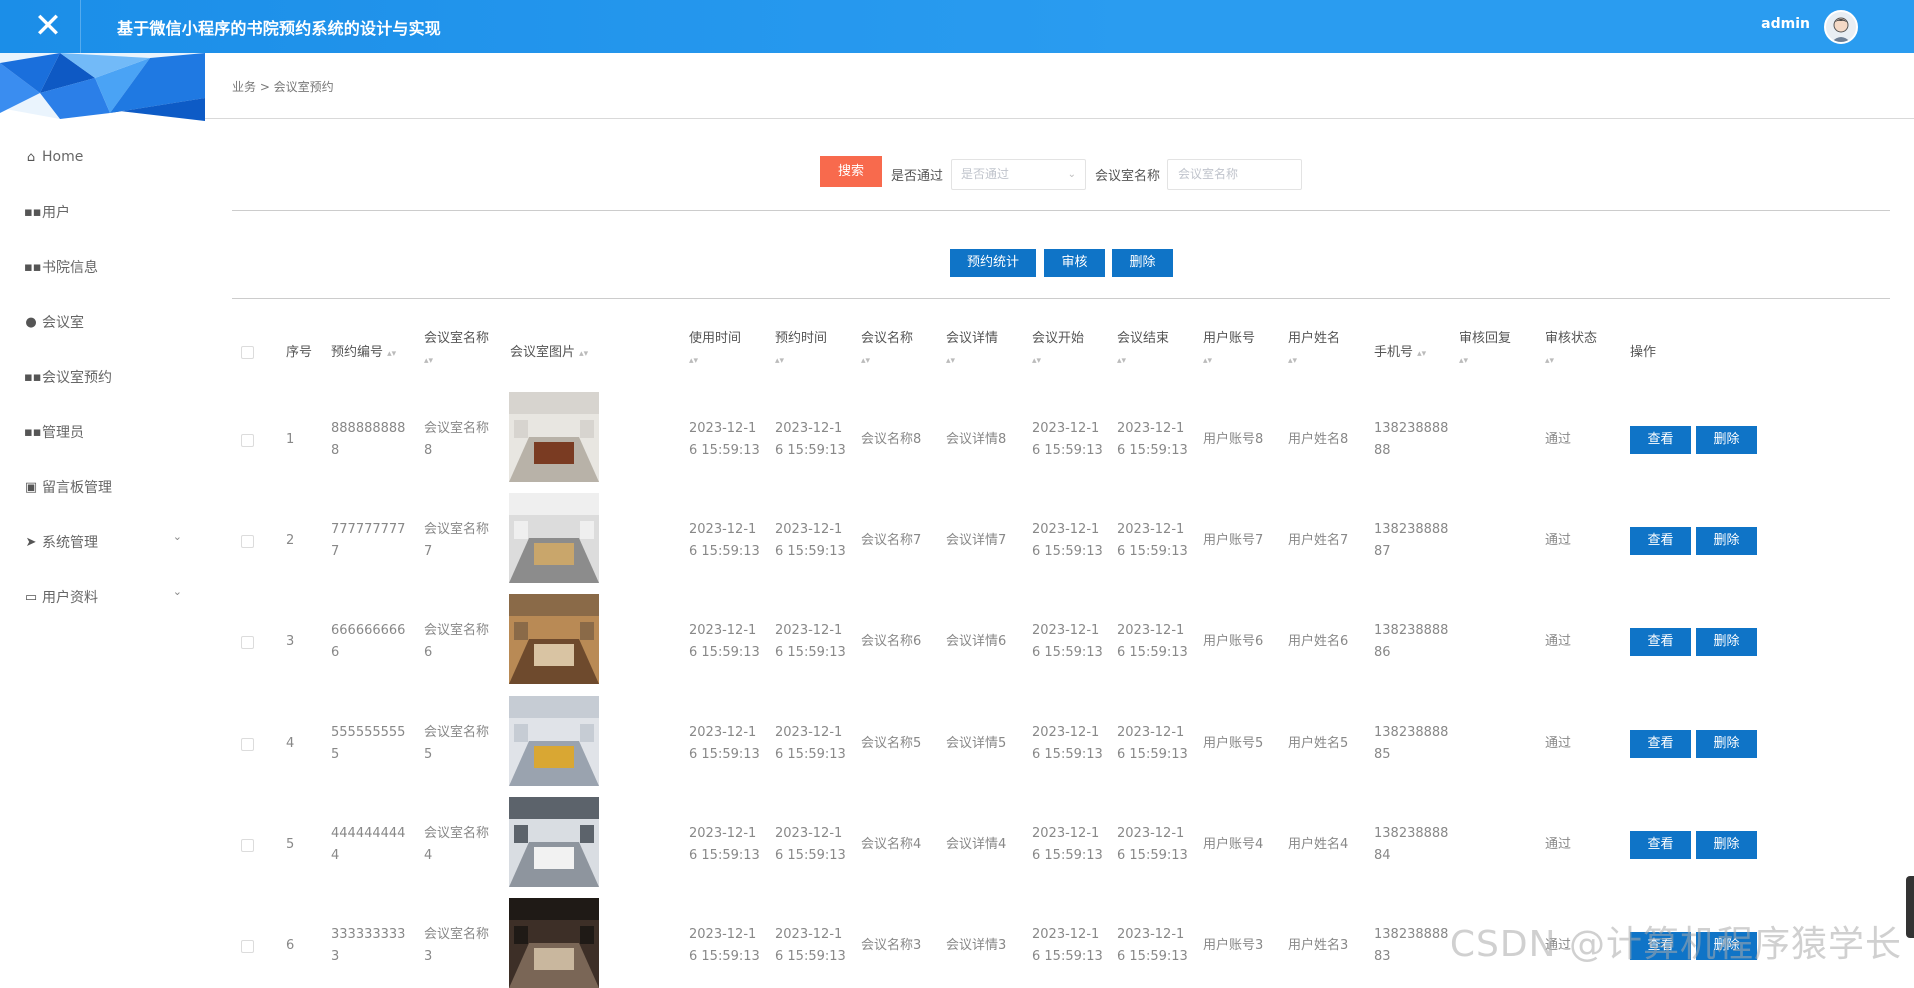 Image resolution: width=1914 pixels, height=988 pixels. I want to click on col-user-name: 用户姓名 ▴▾, so click(1314, 350).